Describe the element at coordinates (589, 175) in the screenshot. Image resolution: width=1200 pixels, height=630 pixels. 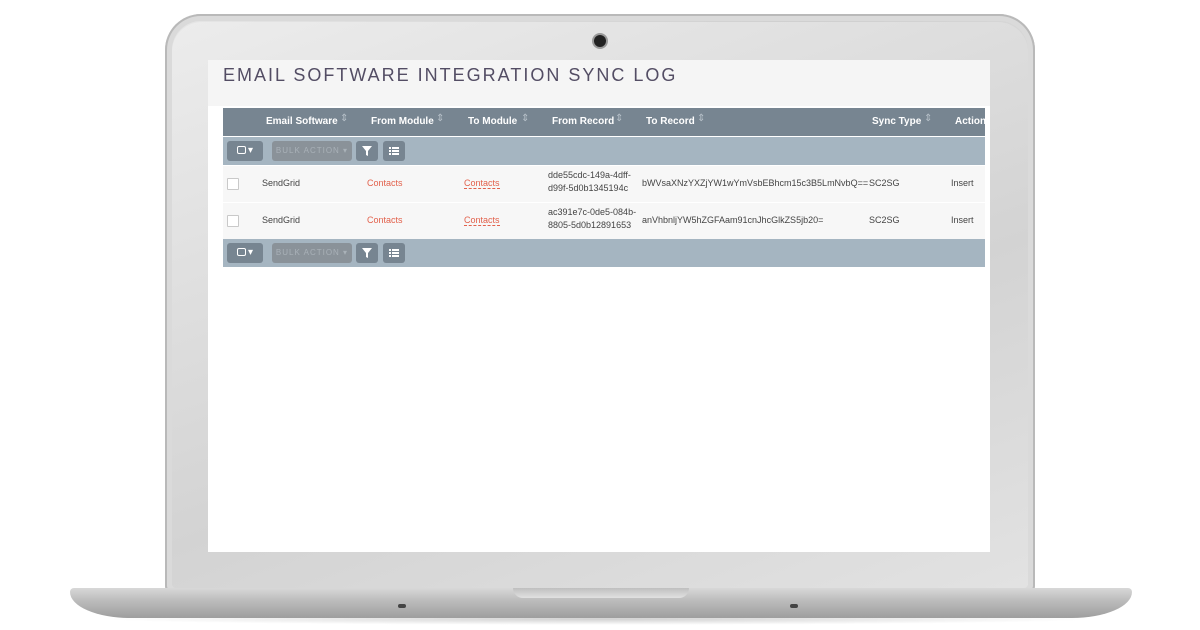
I see `from-record-line-1: dde55cdc-149a-4dff-` at that location.